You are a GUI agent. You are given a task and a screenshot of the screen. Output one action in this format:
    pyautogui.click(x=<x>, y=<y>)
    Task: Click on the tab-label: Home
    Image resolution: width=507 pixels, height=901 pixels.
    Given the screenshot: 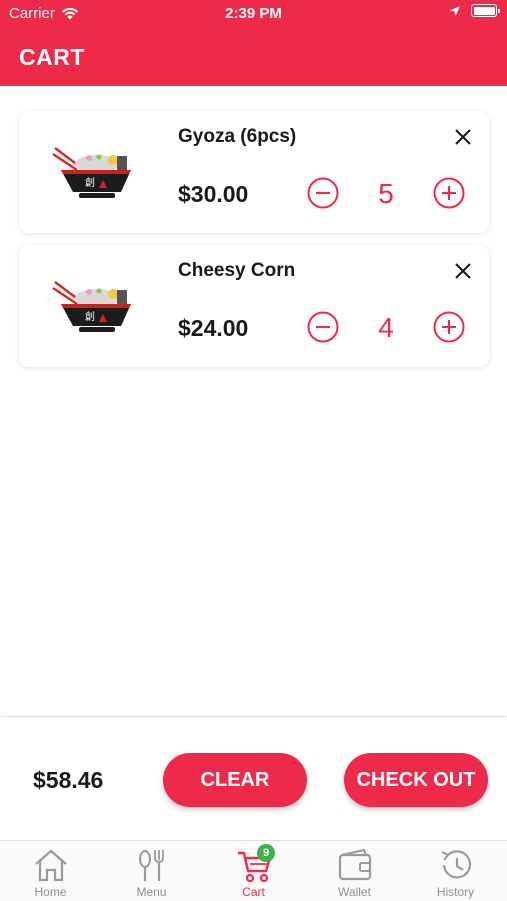 What is the action you would take?
    pyautogui.click(x=50, y=892)
    